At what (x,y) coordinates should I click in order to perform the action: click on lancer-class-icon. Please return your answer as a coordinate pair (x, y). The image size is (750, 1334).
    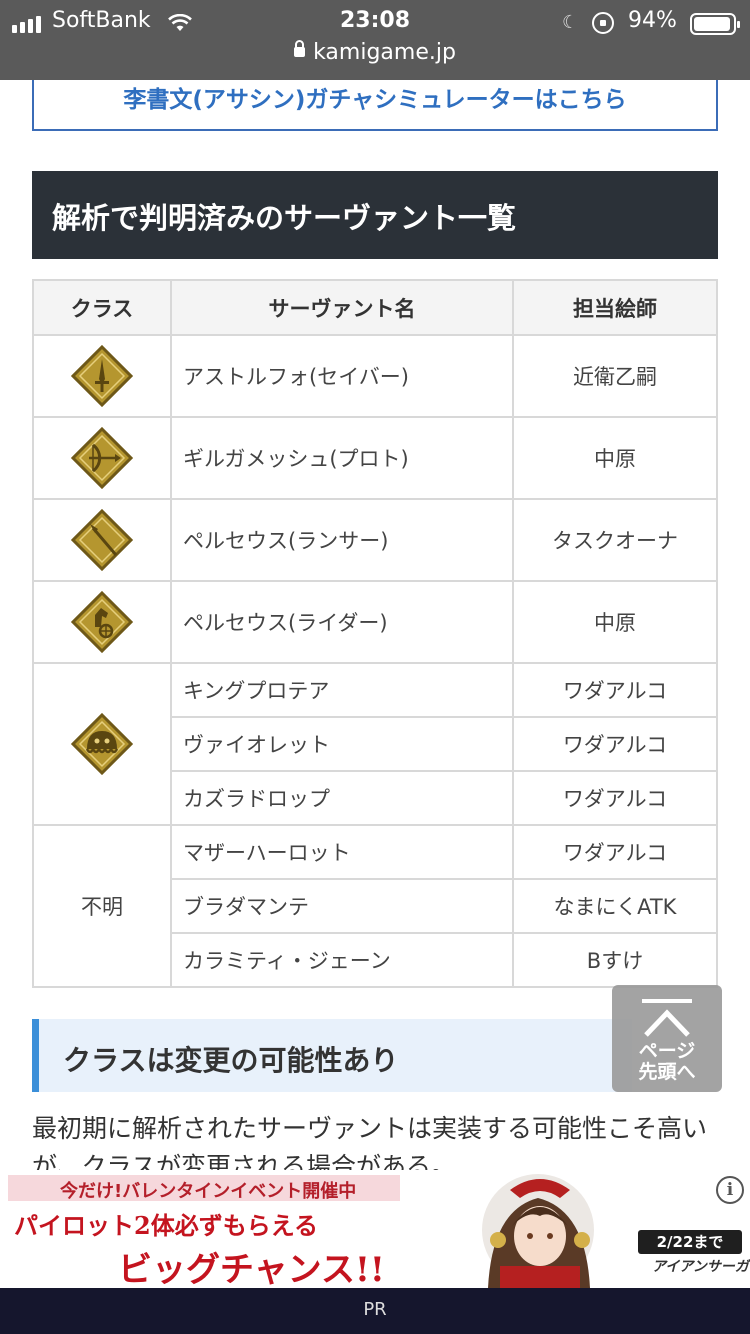
    Looking at the image, I should click on (102, 540).